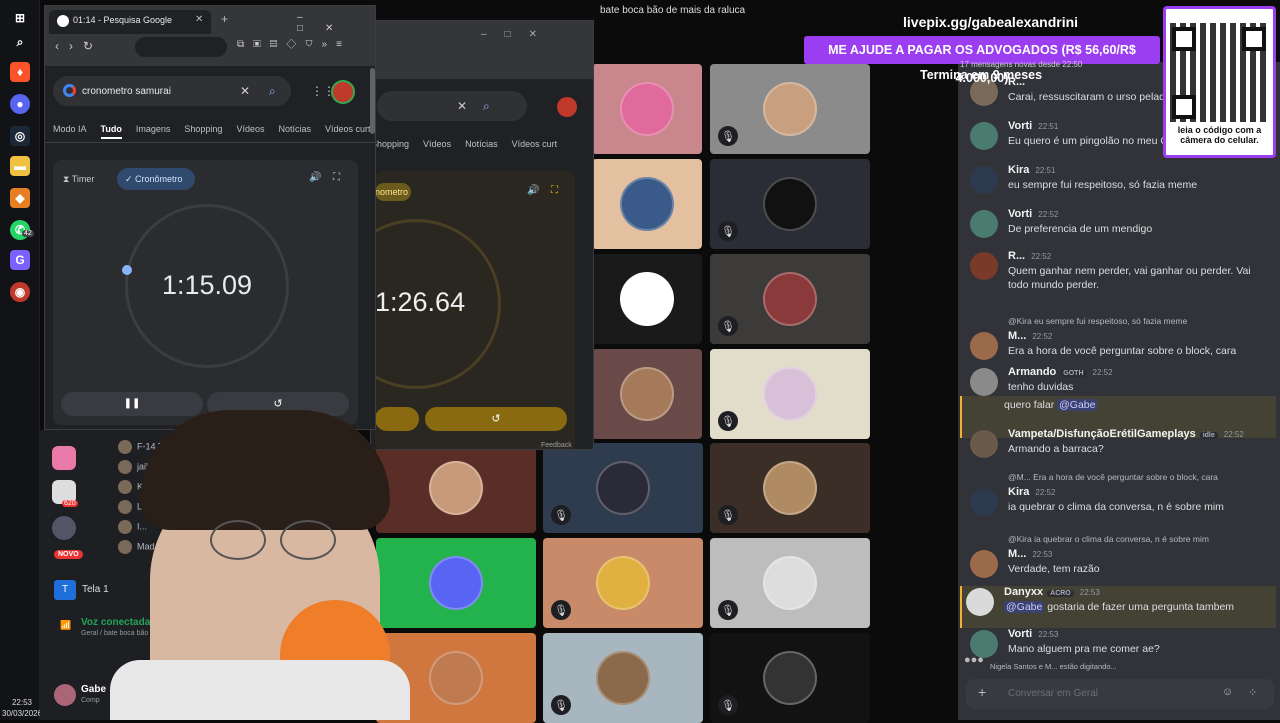  What do you see at coordinates (20, 292) in the screenshot?
I see `record-icon: ◉` at bounding box center [20, 292].